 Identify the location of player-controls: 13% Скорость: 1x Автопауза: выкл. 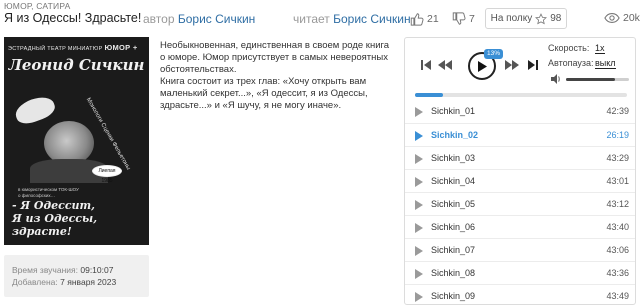
(520, 69).